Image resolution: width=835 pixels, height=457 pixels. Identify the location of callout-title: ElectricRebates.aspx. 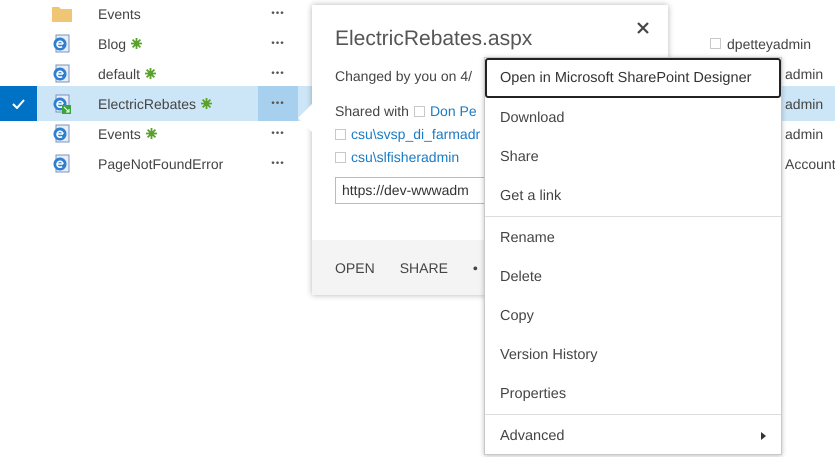
(434, 39).